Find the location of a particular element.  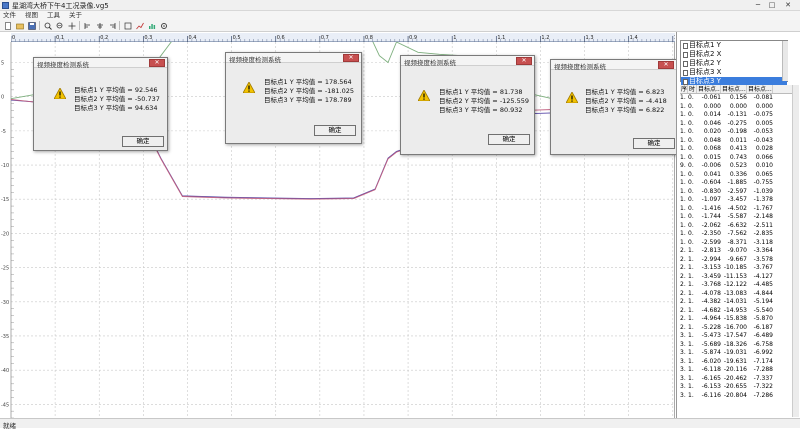

table-row: 3. 1. -5.473 -17.547 -6.489 is located at coordinates (739, 336).